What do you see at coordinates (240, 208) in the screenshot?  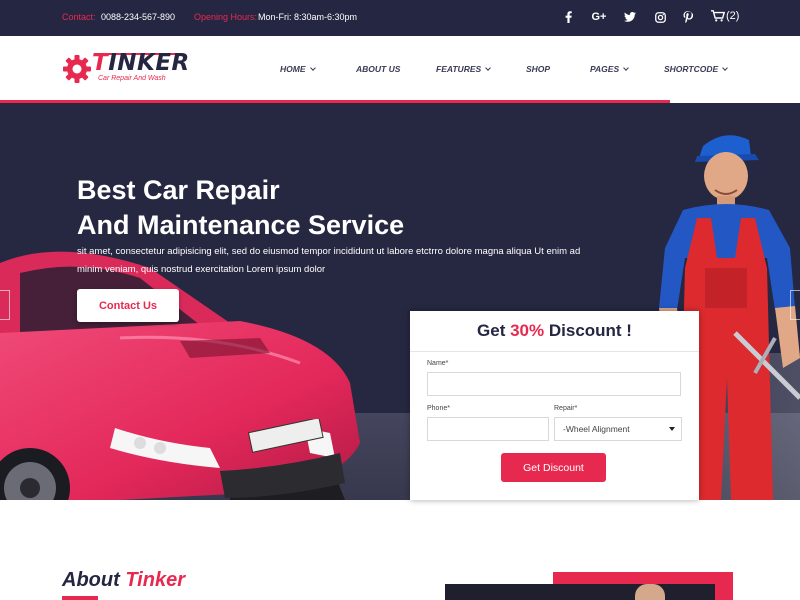 I see `hero-title: Best Car Repair And Maintenance Service` at bounding box center [240, 208].